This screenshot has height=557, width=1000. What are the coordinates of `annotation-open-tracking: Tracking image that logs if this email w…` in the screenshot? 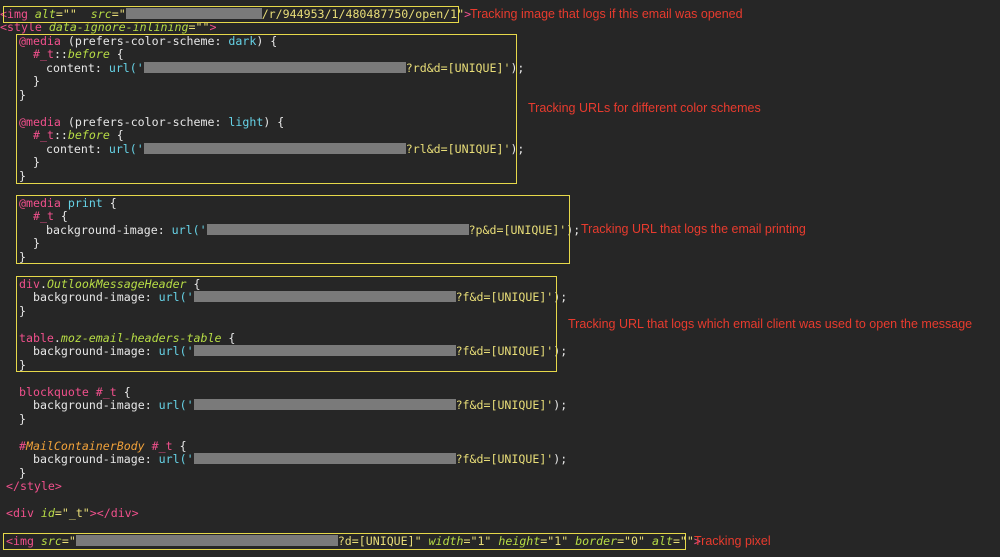 It's located at (606, 14).